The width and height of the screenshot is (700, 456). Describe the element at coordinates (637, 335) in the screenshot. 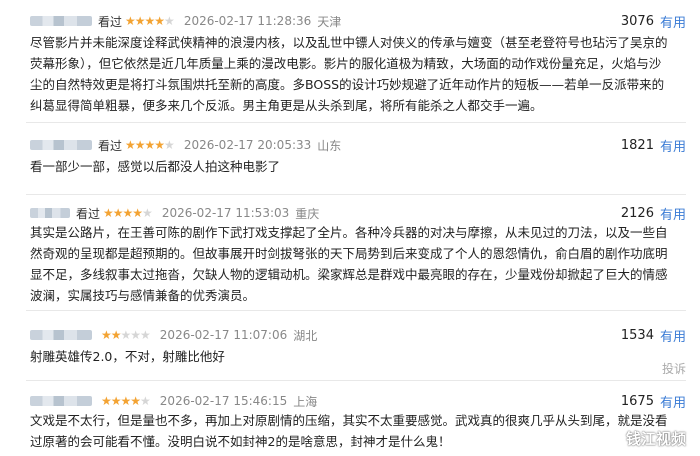

I see `vote-count: 1534` at that location.